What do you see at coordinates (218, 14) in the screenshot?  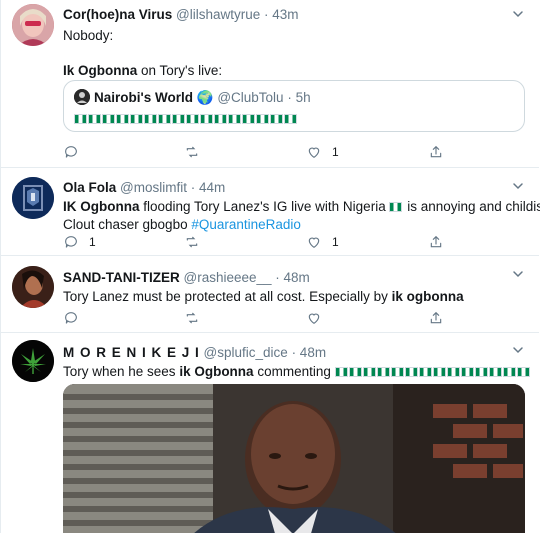 I see `user-handle: @lilshawtyrue` at bounding box center [218, 14].